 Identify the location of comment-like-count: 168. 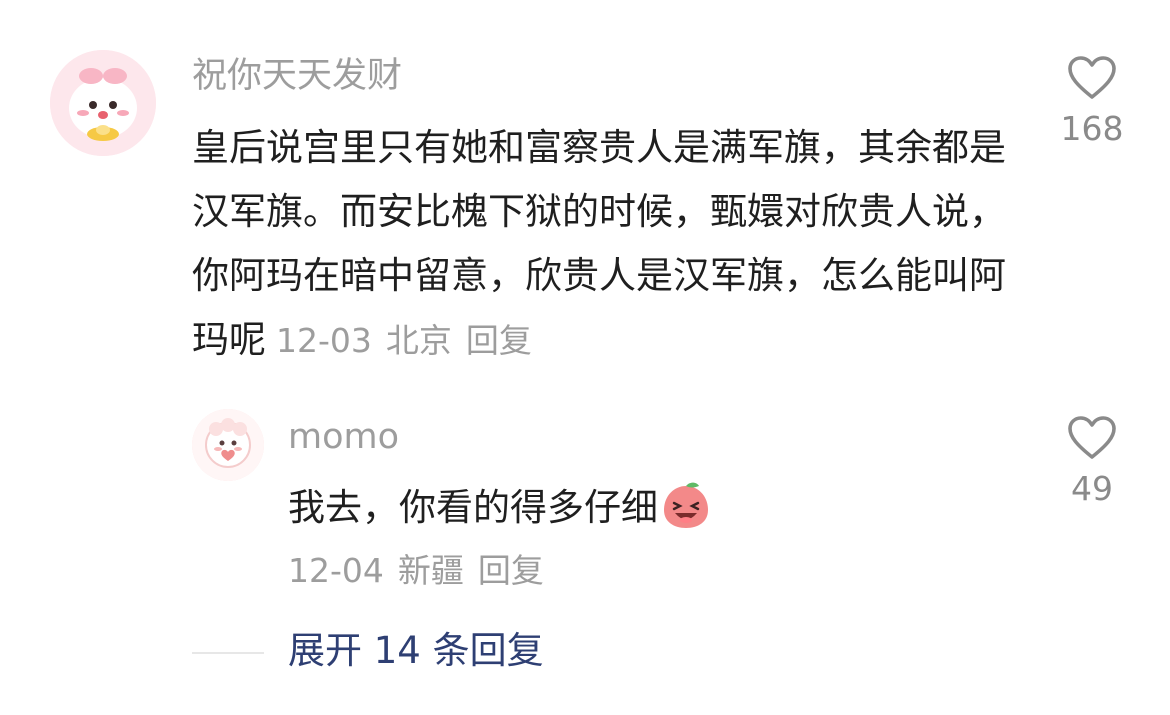
(1092, 128).